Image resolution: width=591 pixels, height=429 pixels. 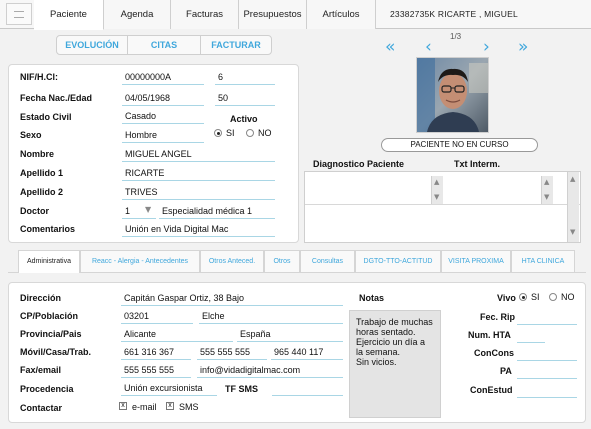 What do you see at coordinates (341, 14) in the screenshot?
I see `tab-articulos: Artículos` at bounding box center [341, 14].